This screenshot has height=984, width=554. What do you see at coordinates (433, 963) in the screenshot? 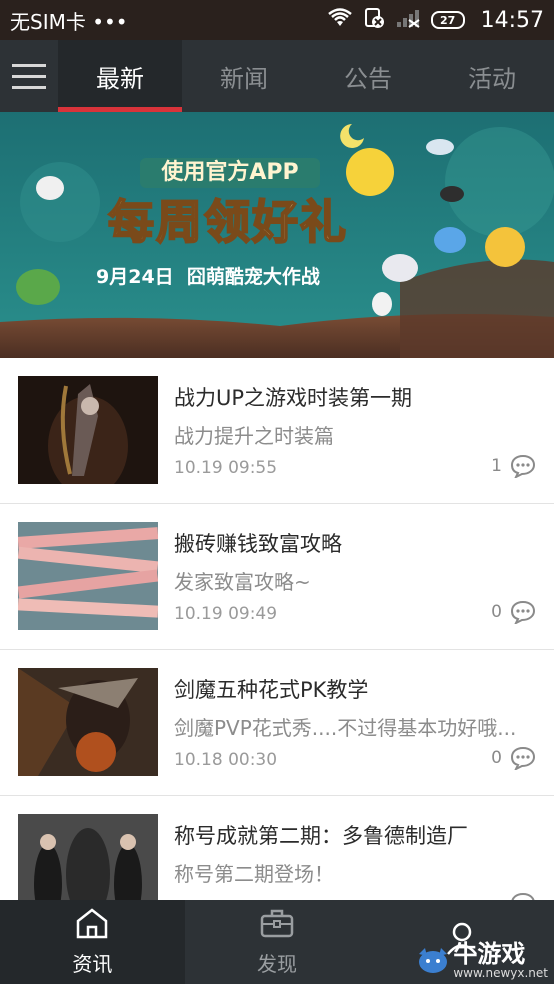
I see `watermark-logo-icon` at bounding box center [433, 963].